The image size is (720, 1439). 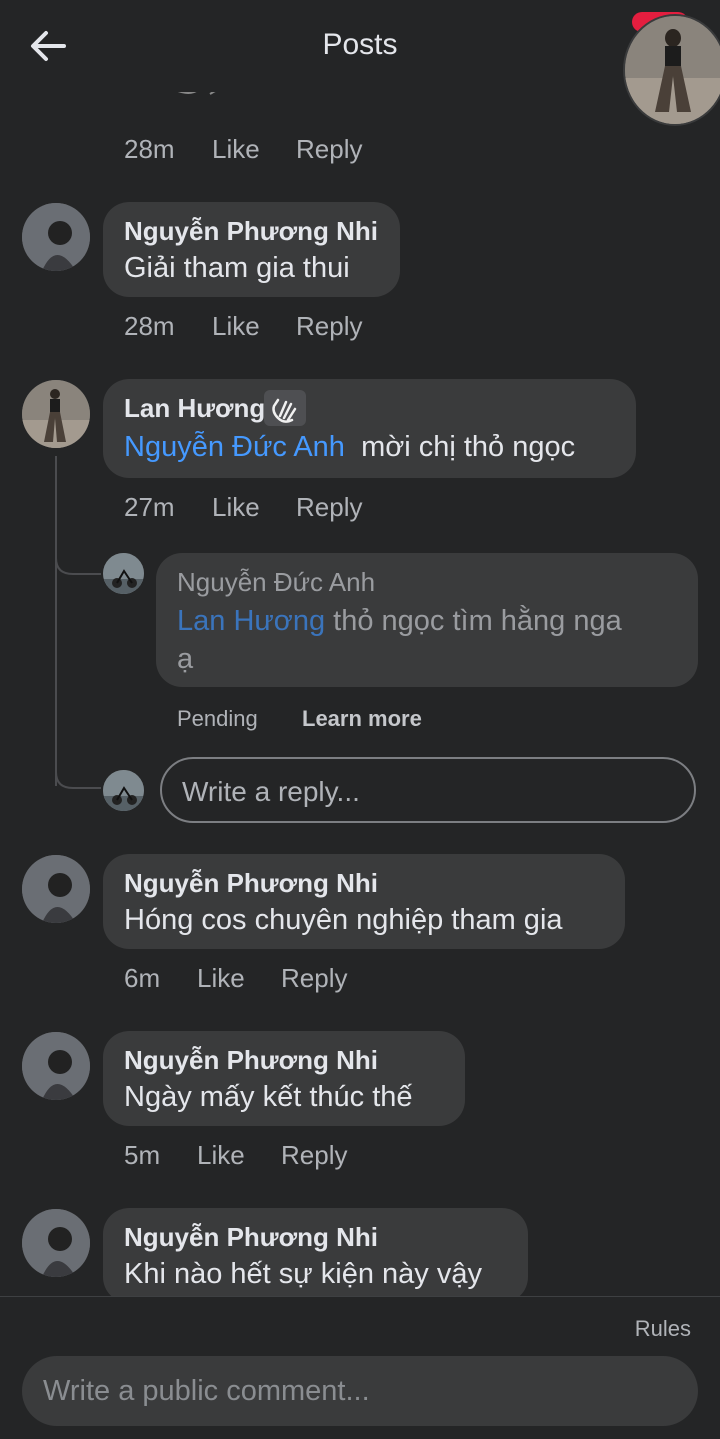 I want to click on thread-line, so click(x=56, y=621).